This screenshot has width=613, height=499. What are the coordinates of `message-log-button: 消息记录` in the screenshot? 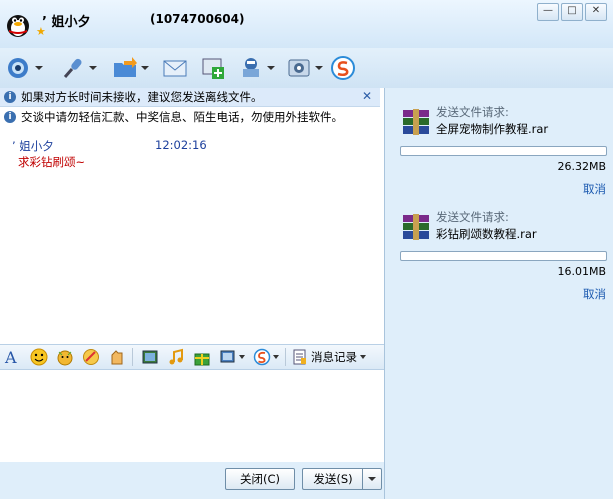 It's located at (329, 357).